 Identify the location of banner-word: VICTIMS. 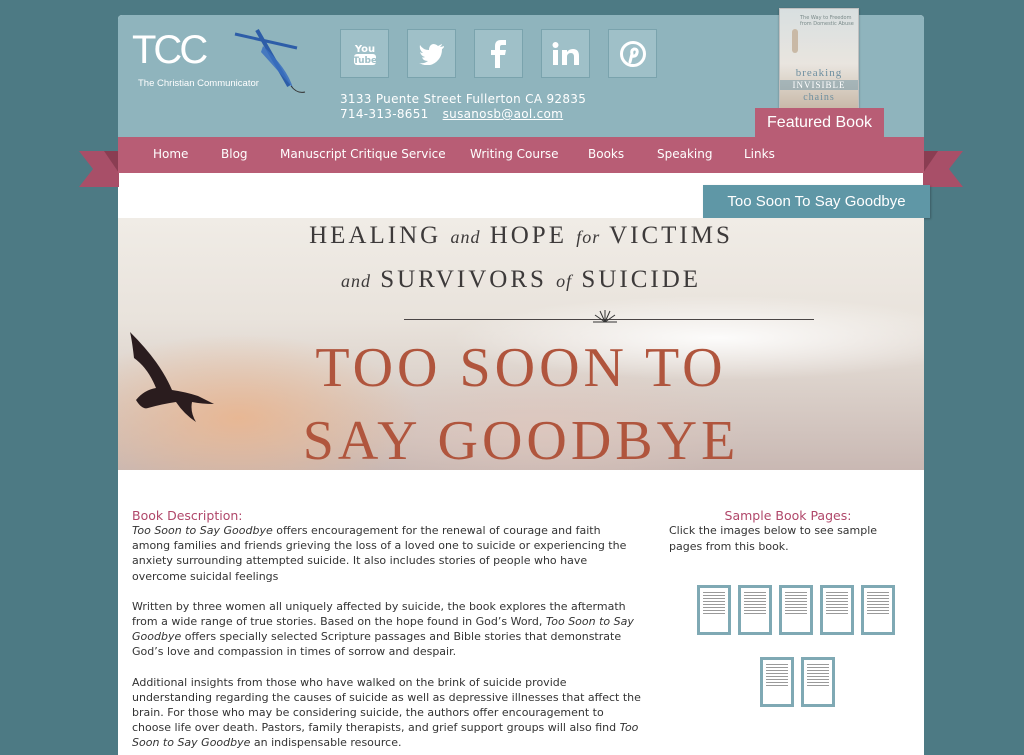
(671, 235).